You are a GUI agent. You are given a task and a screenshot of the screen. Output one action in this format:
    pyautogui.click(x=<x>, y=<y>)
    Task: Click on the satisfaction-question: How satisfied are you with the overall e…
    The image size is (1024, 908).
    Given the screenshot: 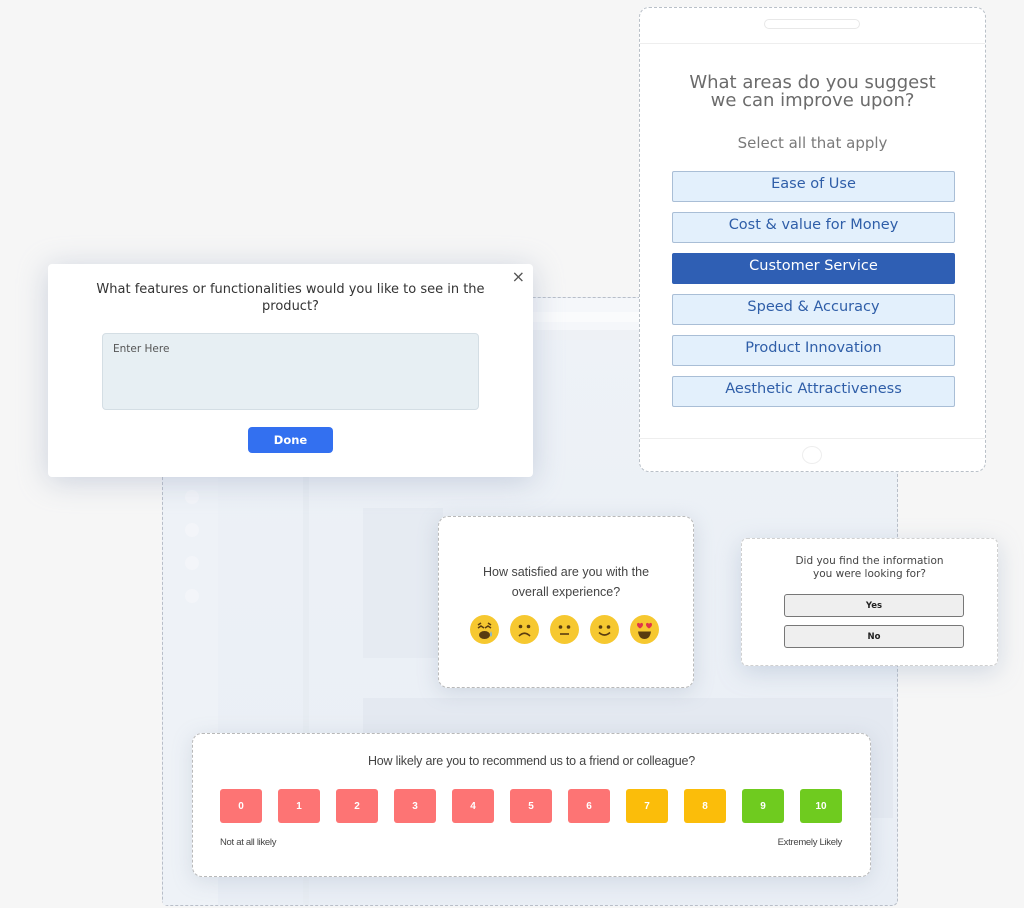 What is the action you would take?
    pyautogui.click(x=566, y=582)
    